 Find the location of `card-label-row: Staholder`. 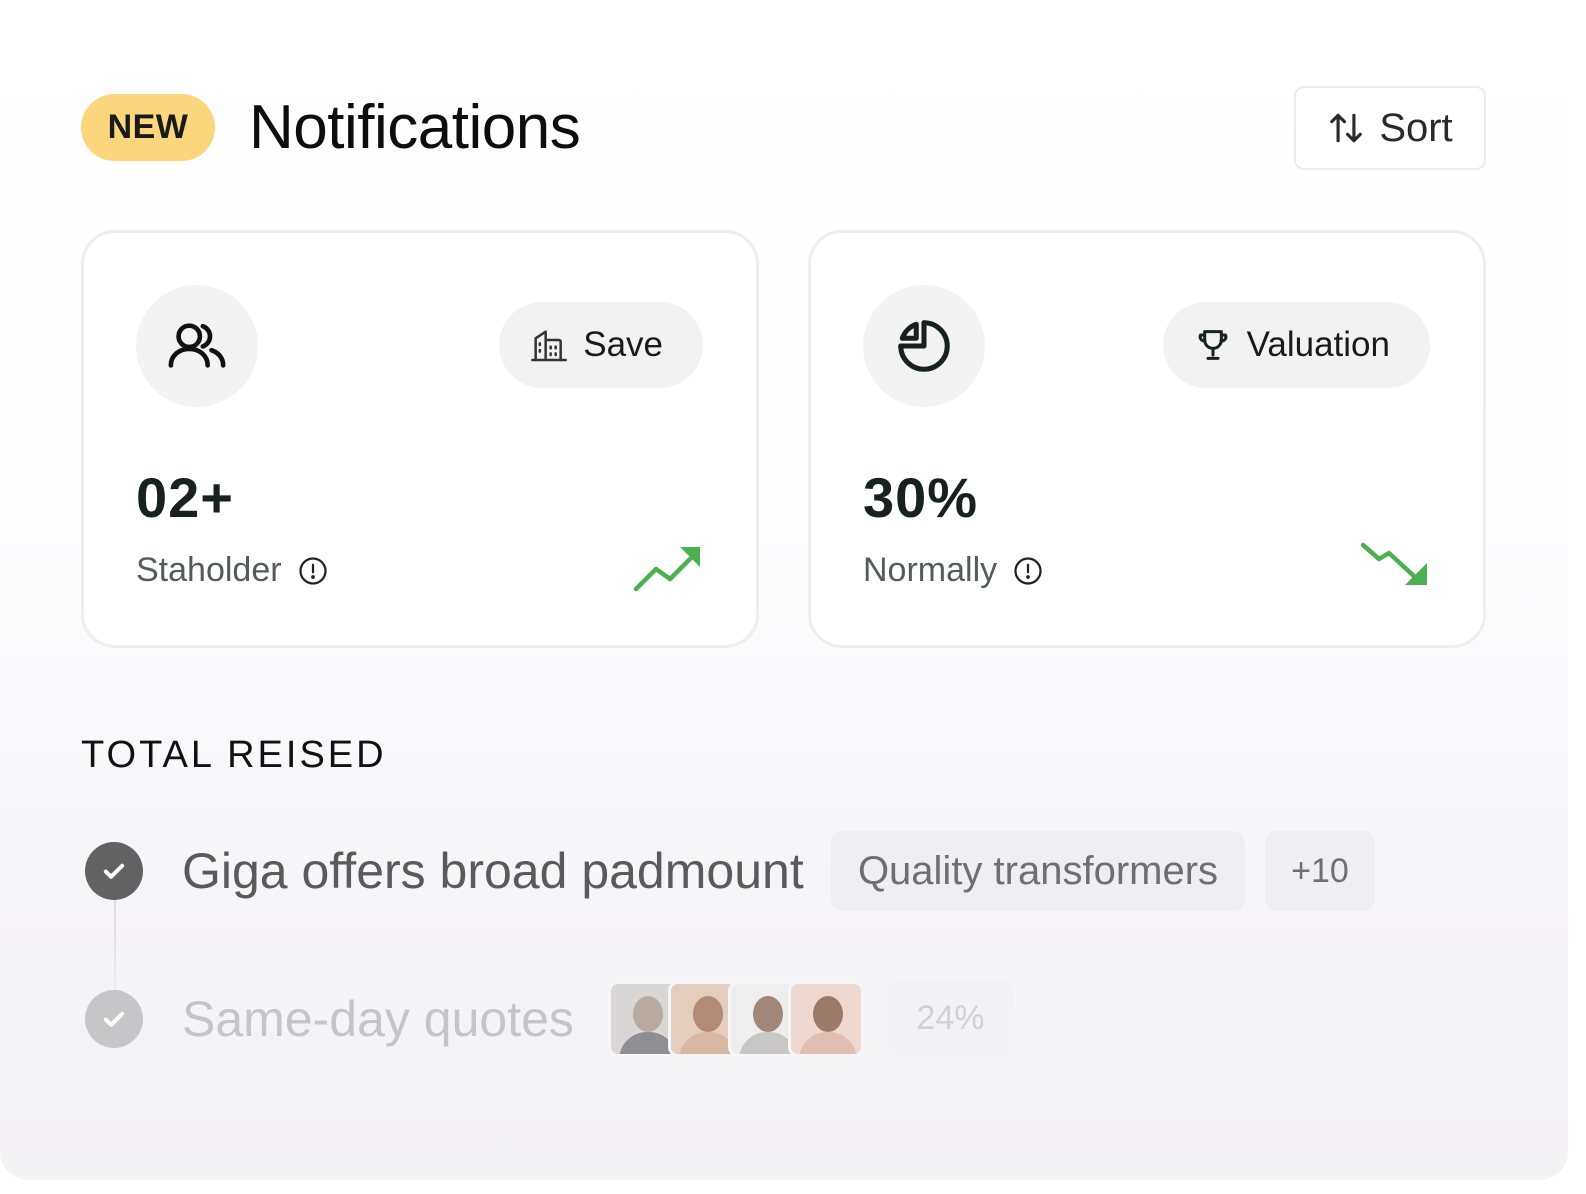

card-label-row: Staholder is located at coordinates (232, 570).